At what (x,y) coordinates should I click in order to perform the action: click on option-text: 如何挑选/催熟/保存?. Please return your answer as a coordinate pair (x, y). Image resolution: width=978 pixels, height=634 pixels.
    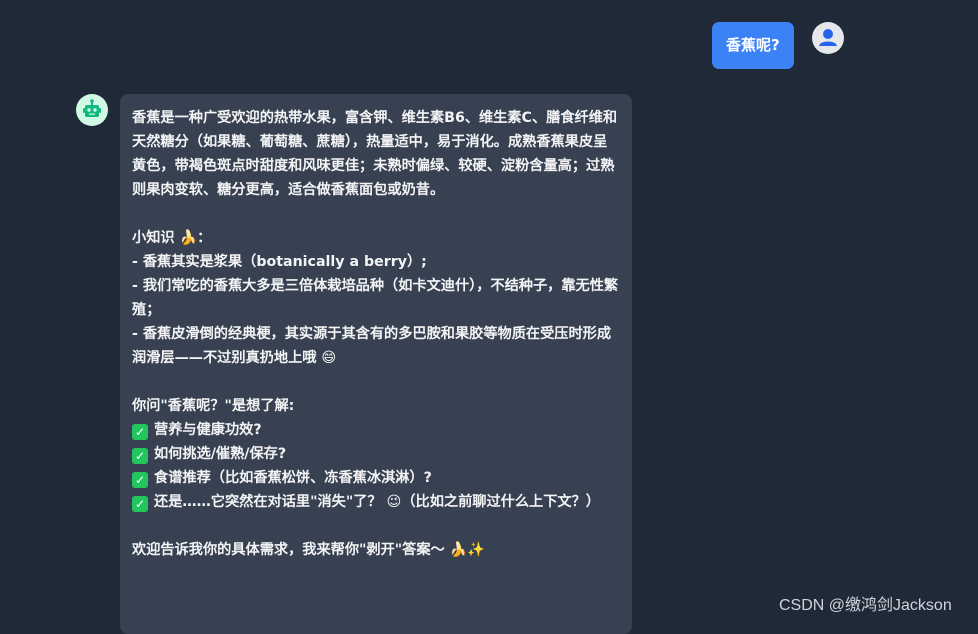
    Looking at the image, I should click on (220, 454).